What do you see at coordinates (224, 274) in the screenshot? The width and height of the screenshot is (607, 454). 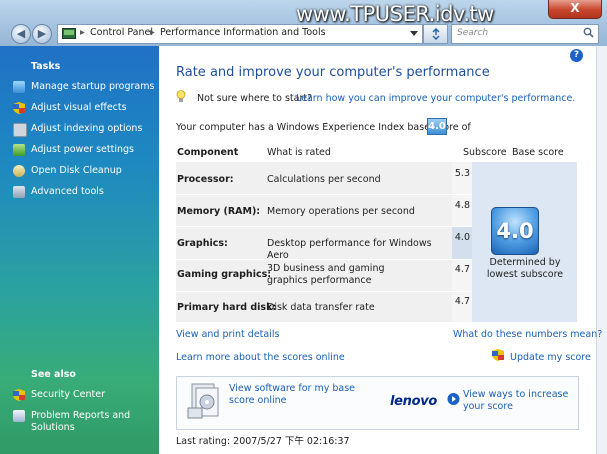 I see `row-component: Gaming graphics:` at bounding box center [224, 274].